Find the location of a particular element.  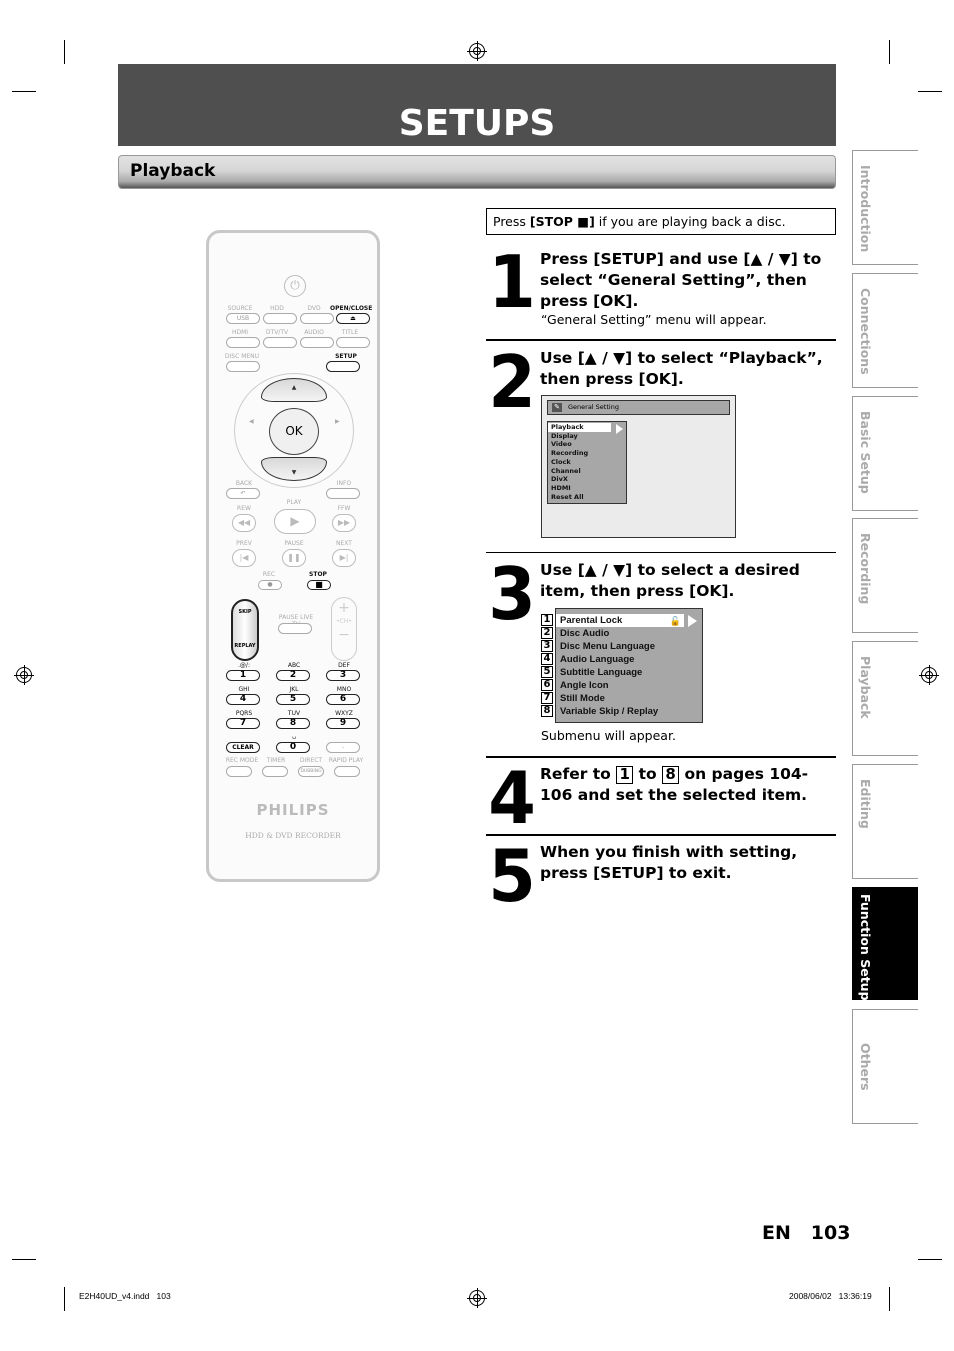

remote-button-rapid-play is located at coordinates (347, 771).